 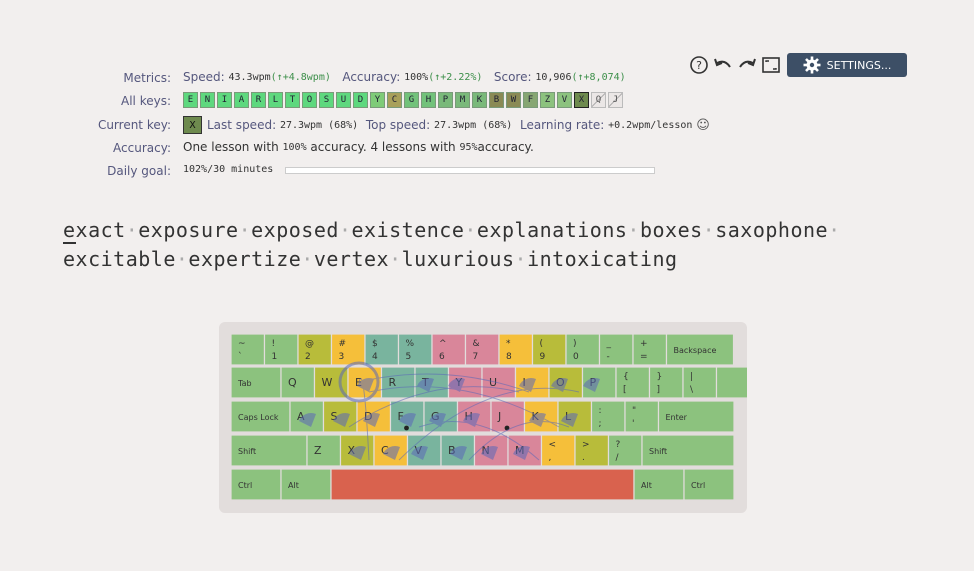 What do you see at coordinates (315, 349) in the screenshot?
I see `key-2: @2` at bounding box center [315, 349].